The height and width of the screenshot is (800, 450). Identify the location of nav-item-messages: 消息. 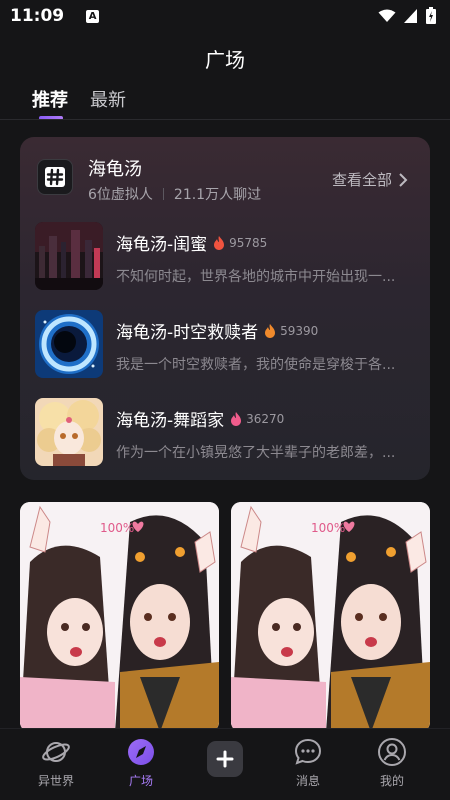
(308, 763).